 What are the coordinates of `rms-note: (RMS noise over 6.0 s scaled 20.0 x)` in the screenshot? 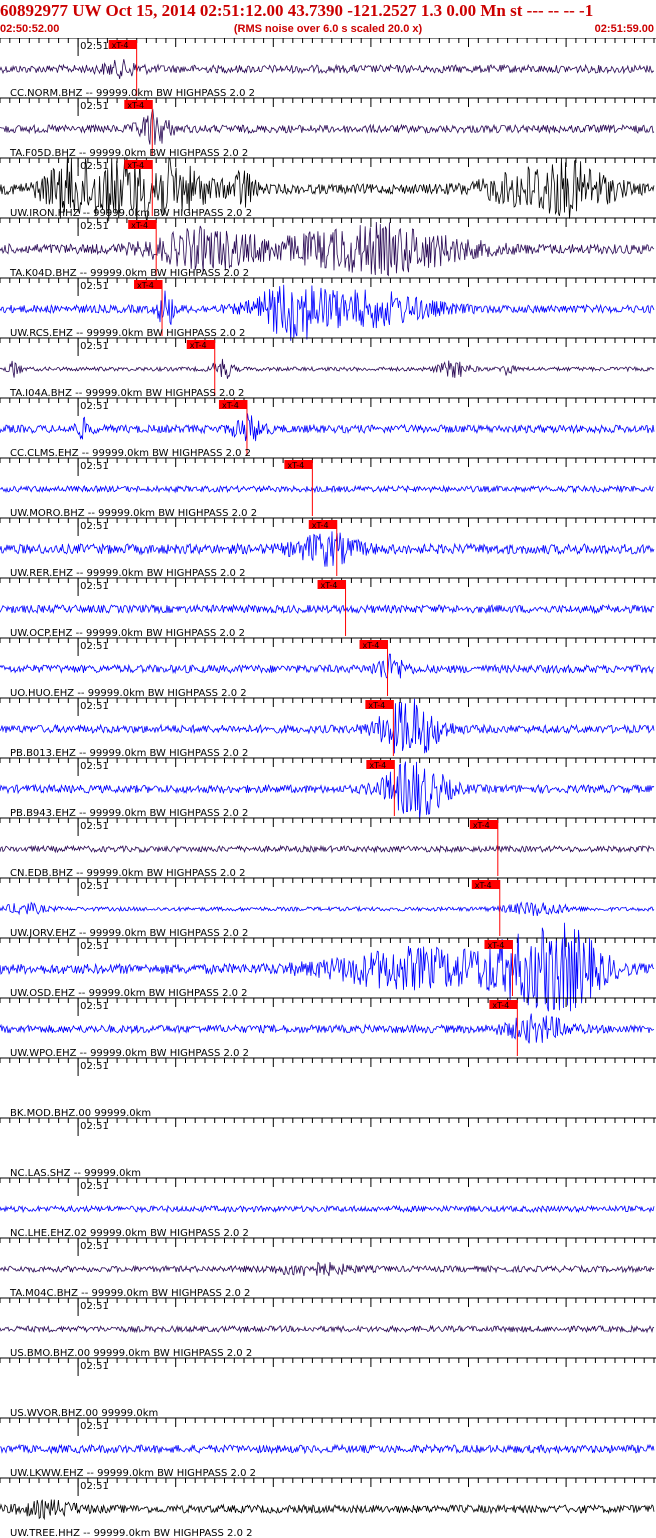 It's located at (328, 29).